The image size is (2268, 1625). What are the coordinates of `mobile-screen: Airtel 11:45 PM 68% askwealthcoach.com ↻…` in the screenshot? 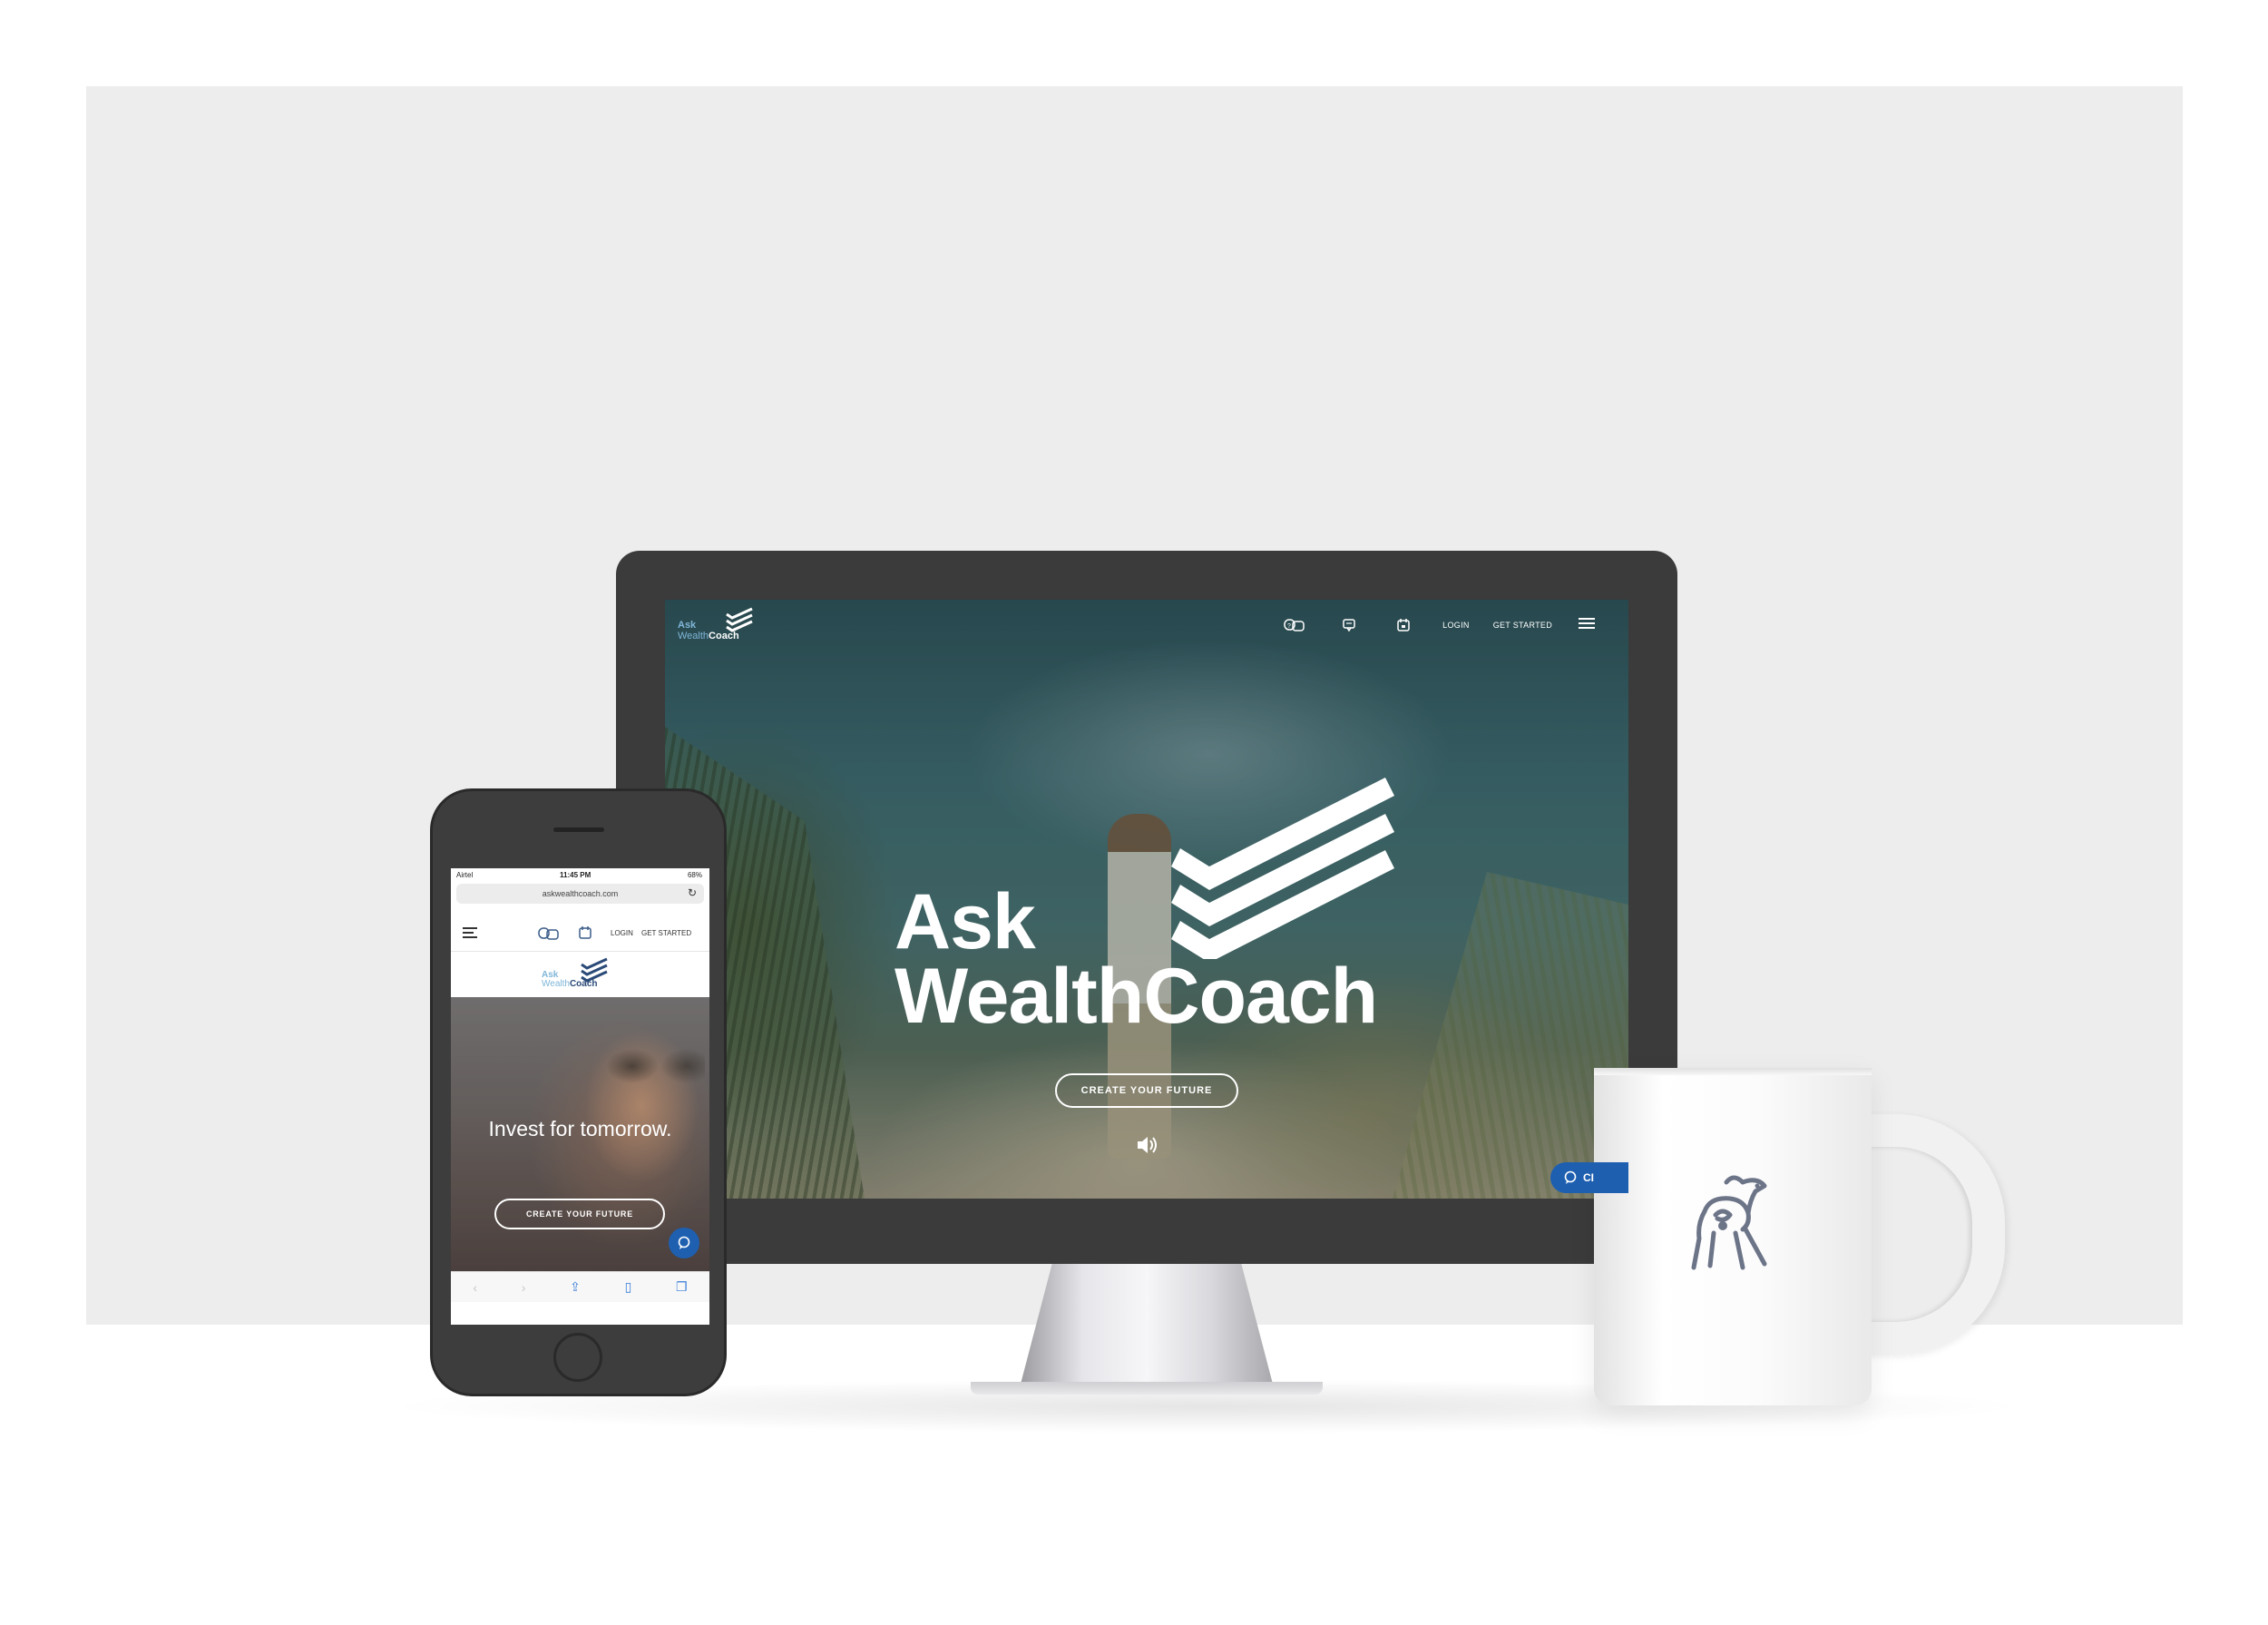 It's located at (580, 1096).